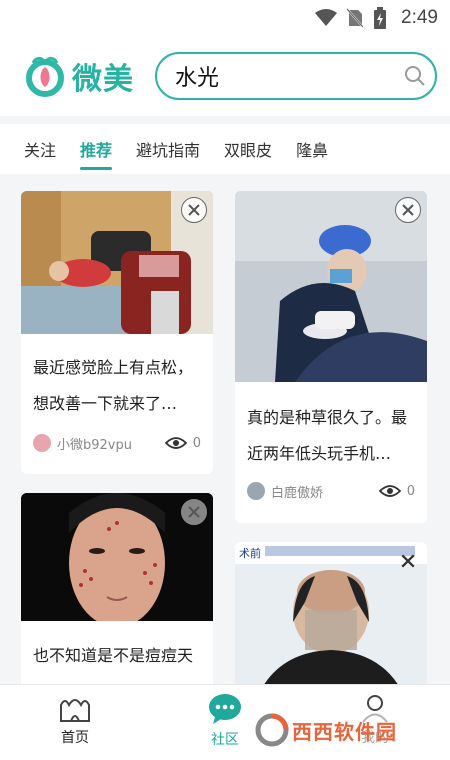 This screenshot has height=760, width=450. Describe the element at coordinates (96, 149) in the screenshot. I see `tab-recommend: 推荐` at that location.